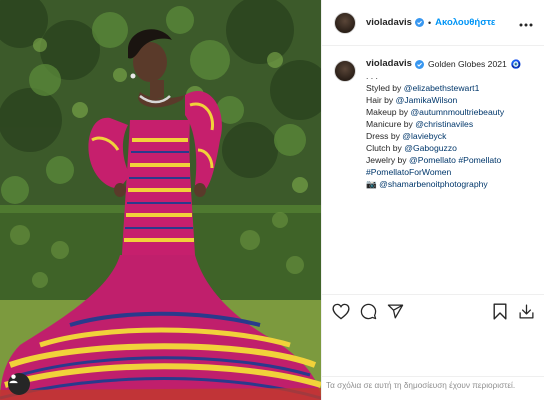 This screenshot has height=400, width=544. What do you see at coordinates (395, 314) in the screenshot?
I see `share-icon` at bounding box center [395, 314].